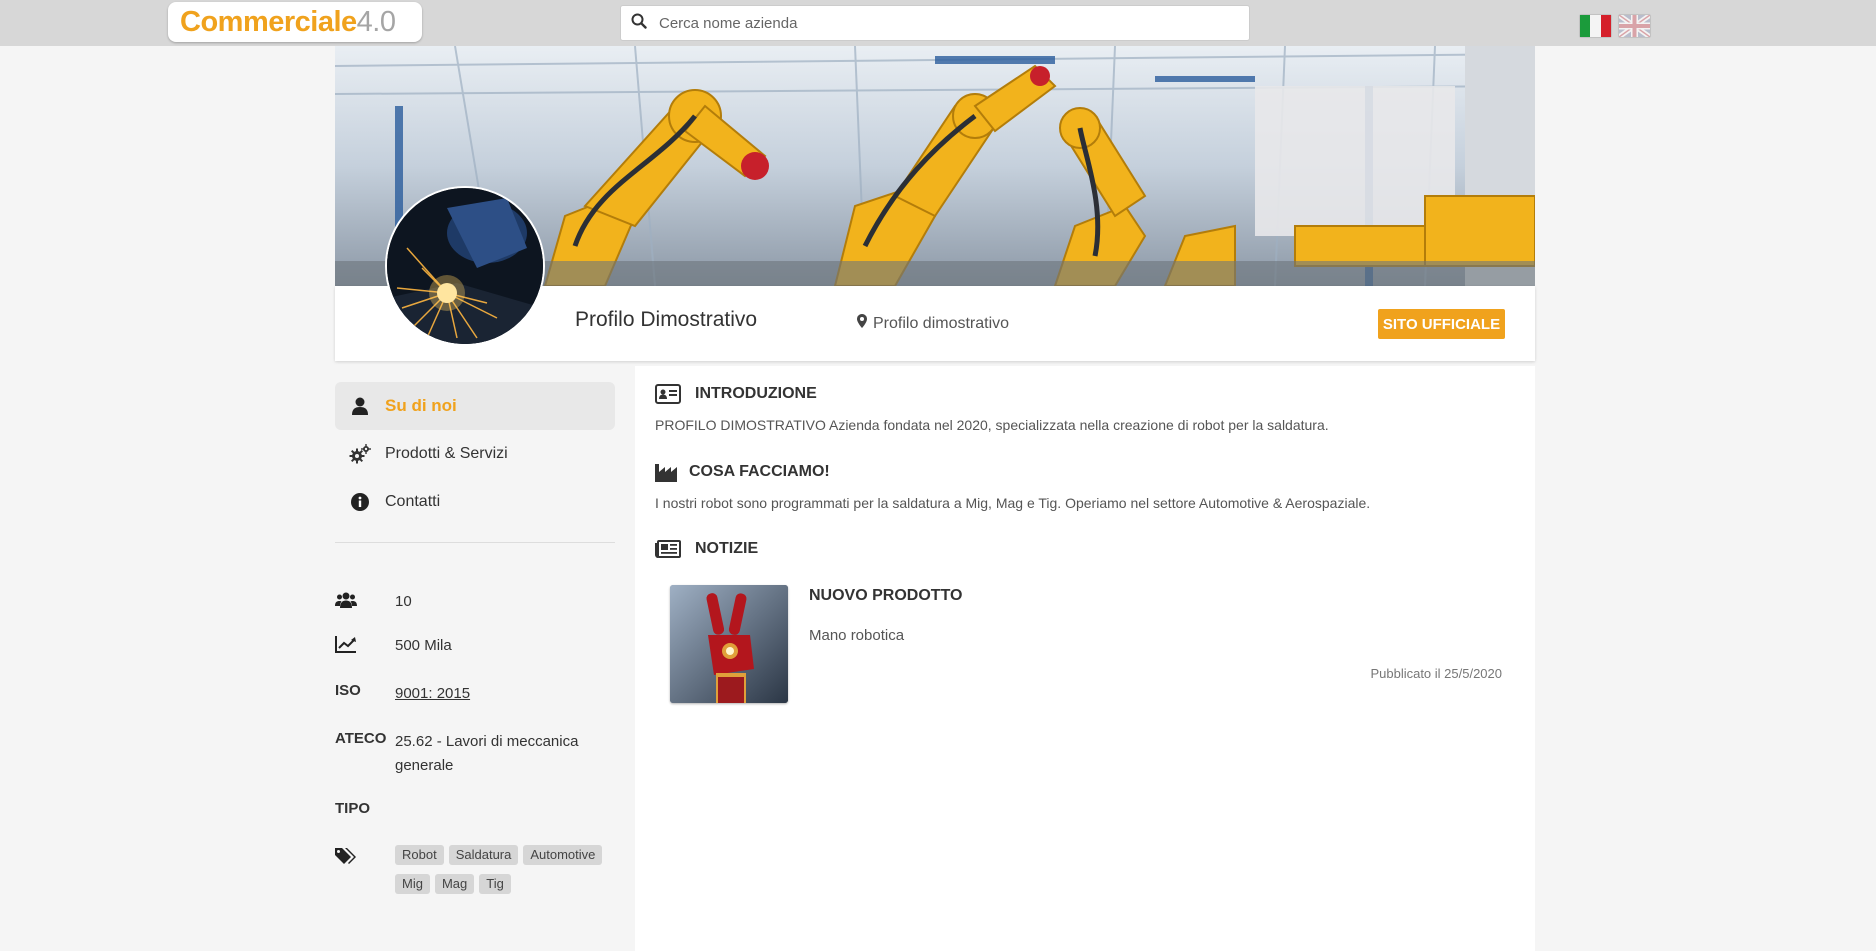 The height and width of the screenshot is (951, 1876). What do you see at coordinates (668, 394) in the screenshot?
I see `id-card-icon` at bounding box center [668, 394].